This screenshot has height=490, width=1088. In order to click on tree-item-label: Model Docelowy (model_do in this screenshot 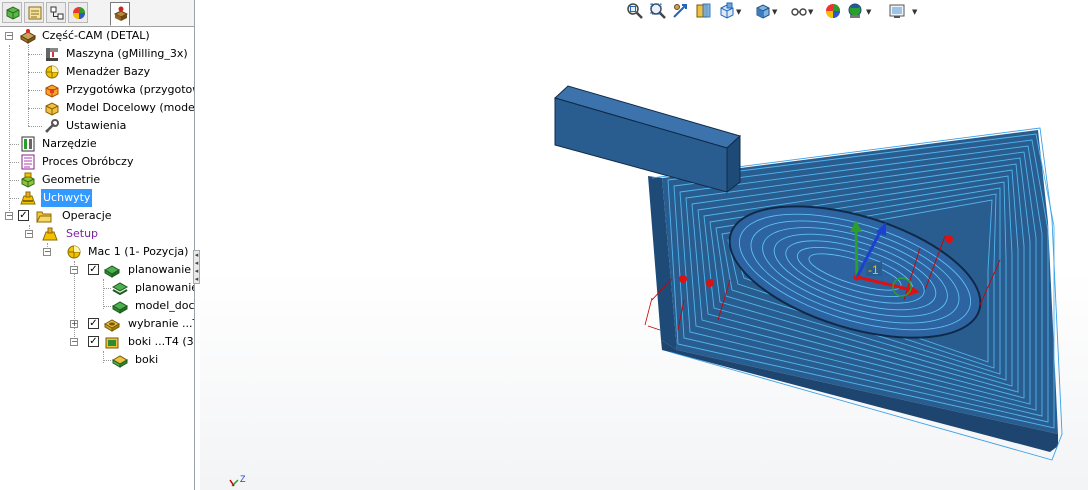, I will do `click(130, 107)`.